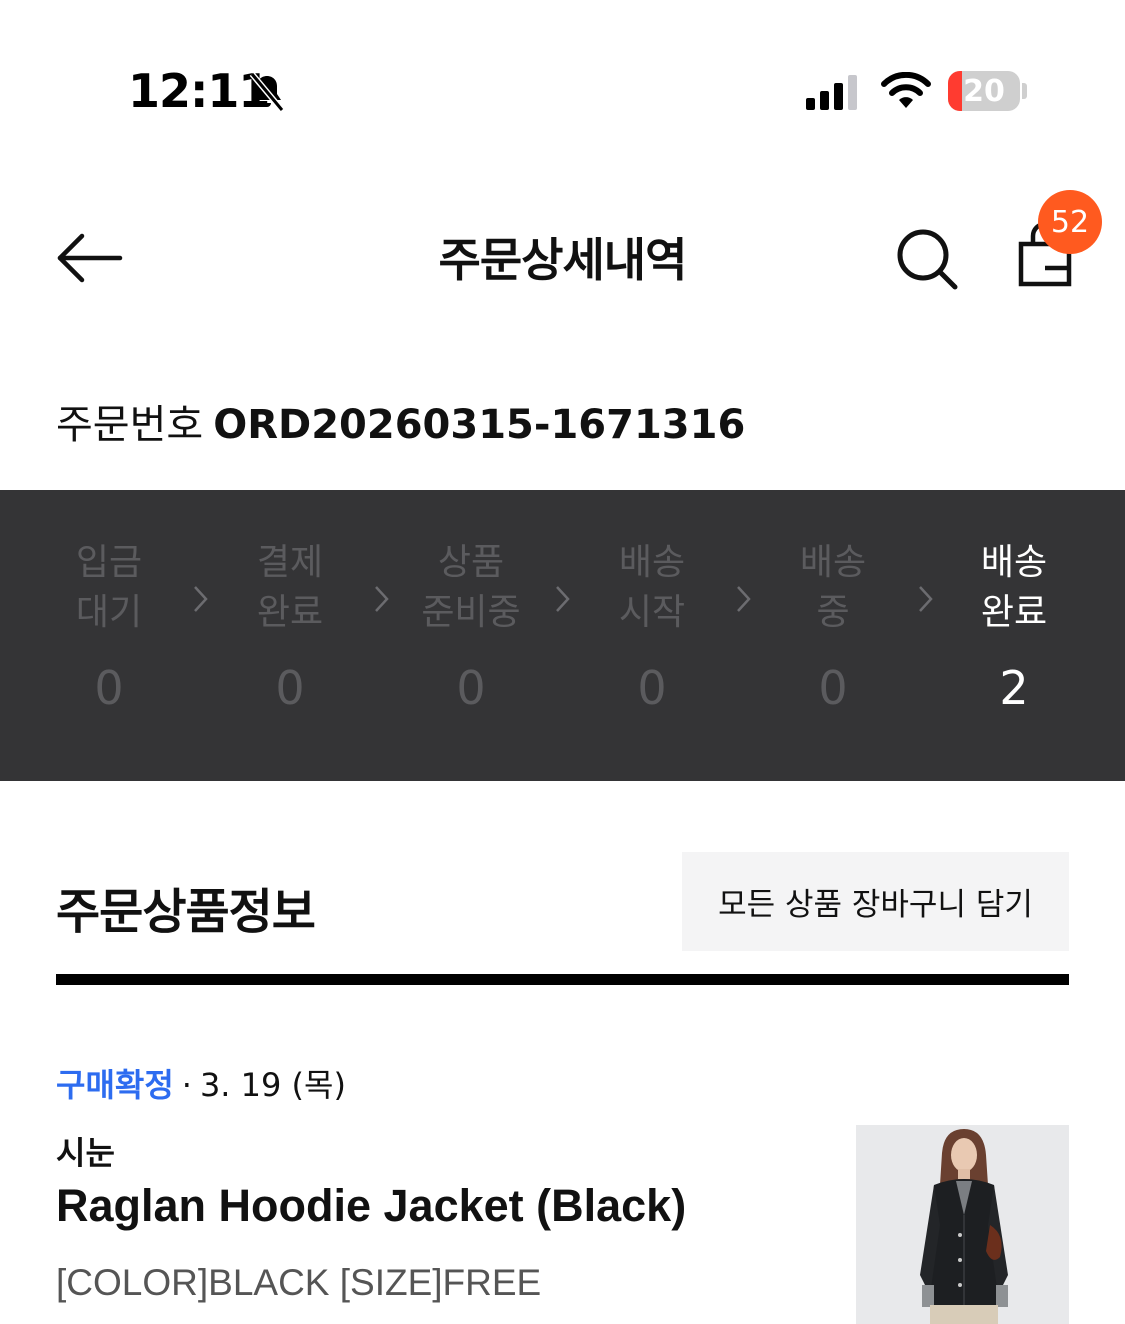  I want to click on status-step-shipping-started: 배송 시작 0, so click(652, 628).